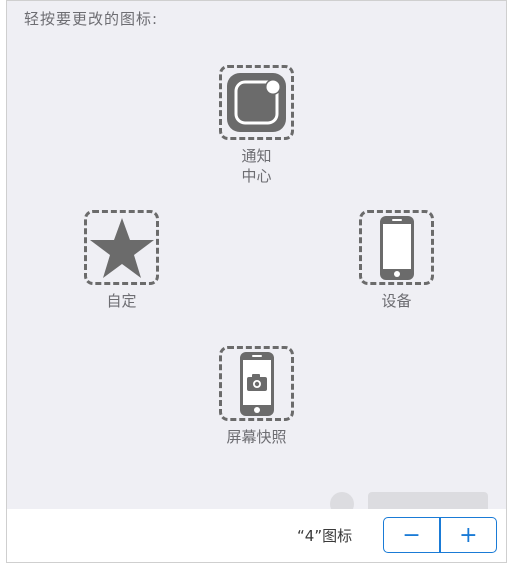 The width and height of the screenshot is (513, 564). I want to click on slot-custom-box, so click(121, 247).